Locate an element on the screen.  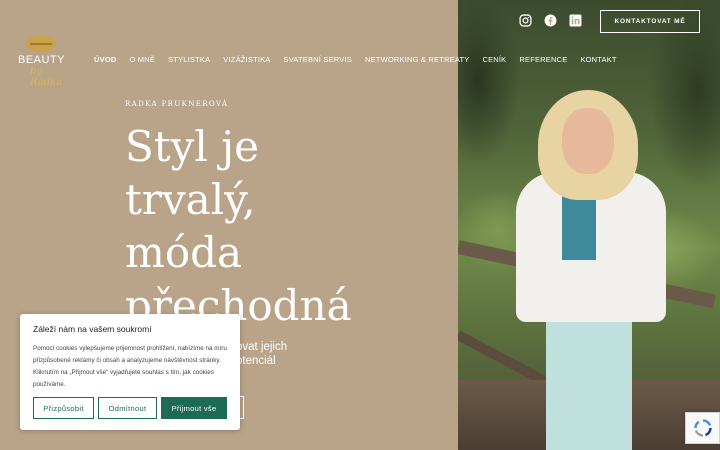
nav-item-stylistka: STYLISTKA is located at coordinates (189, 59).